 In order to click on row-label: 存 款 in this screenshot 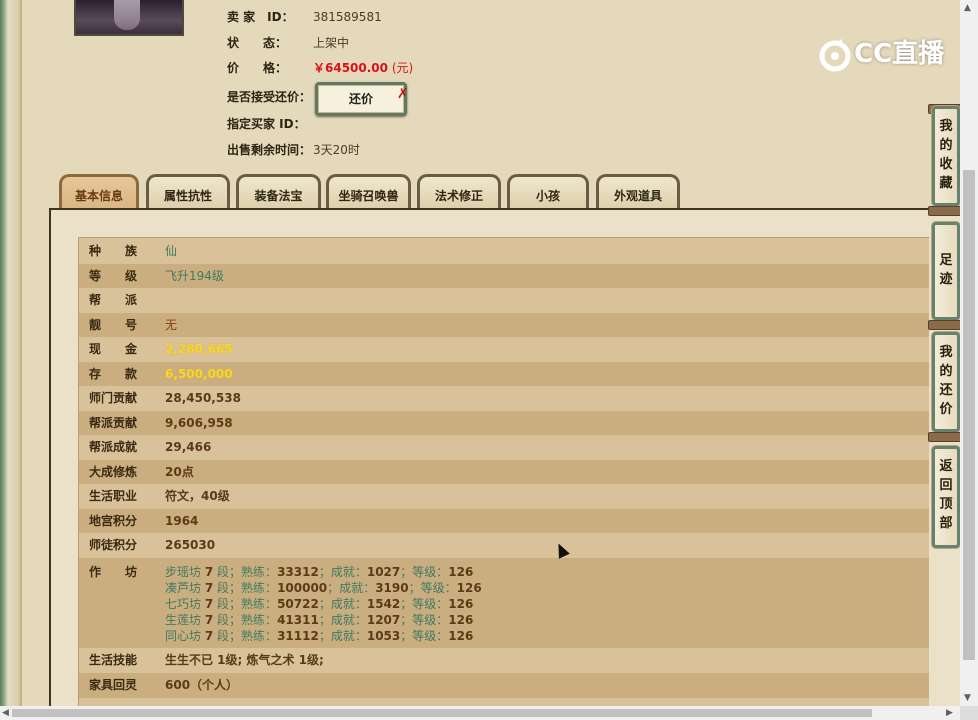, I will do `click(113, 374)`.